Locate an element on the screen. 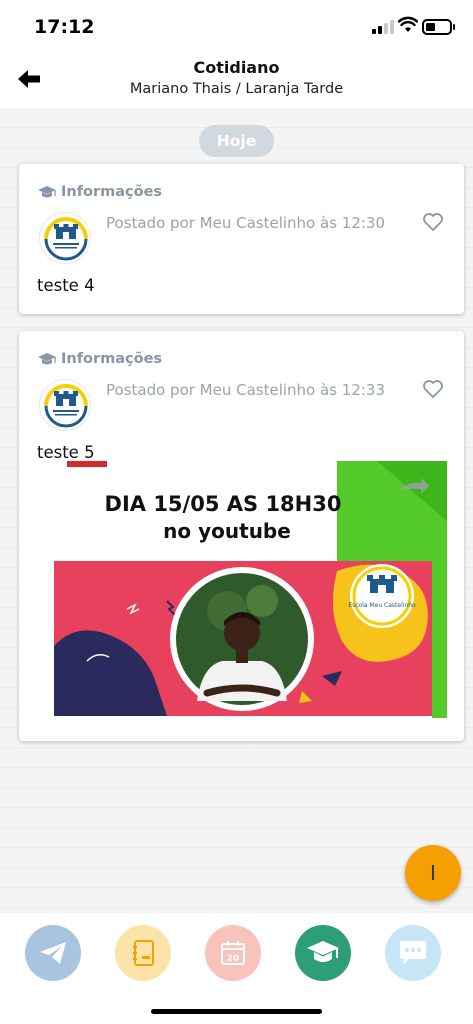  posted-by: Postado por Meu Castelinho às 12:33 is located at coordinates (246, 390).